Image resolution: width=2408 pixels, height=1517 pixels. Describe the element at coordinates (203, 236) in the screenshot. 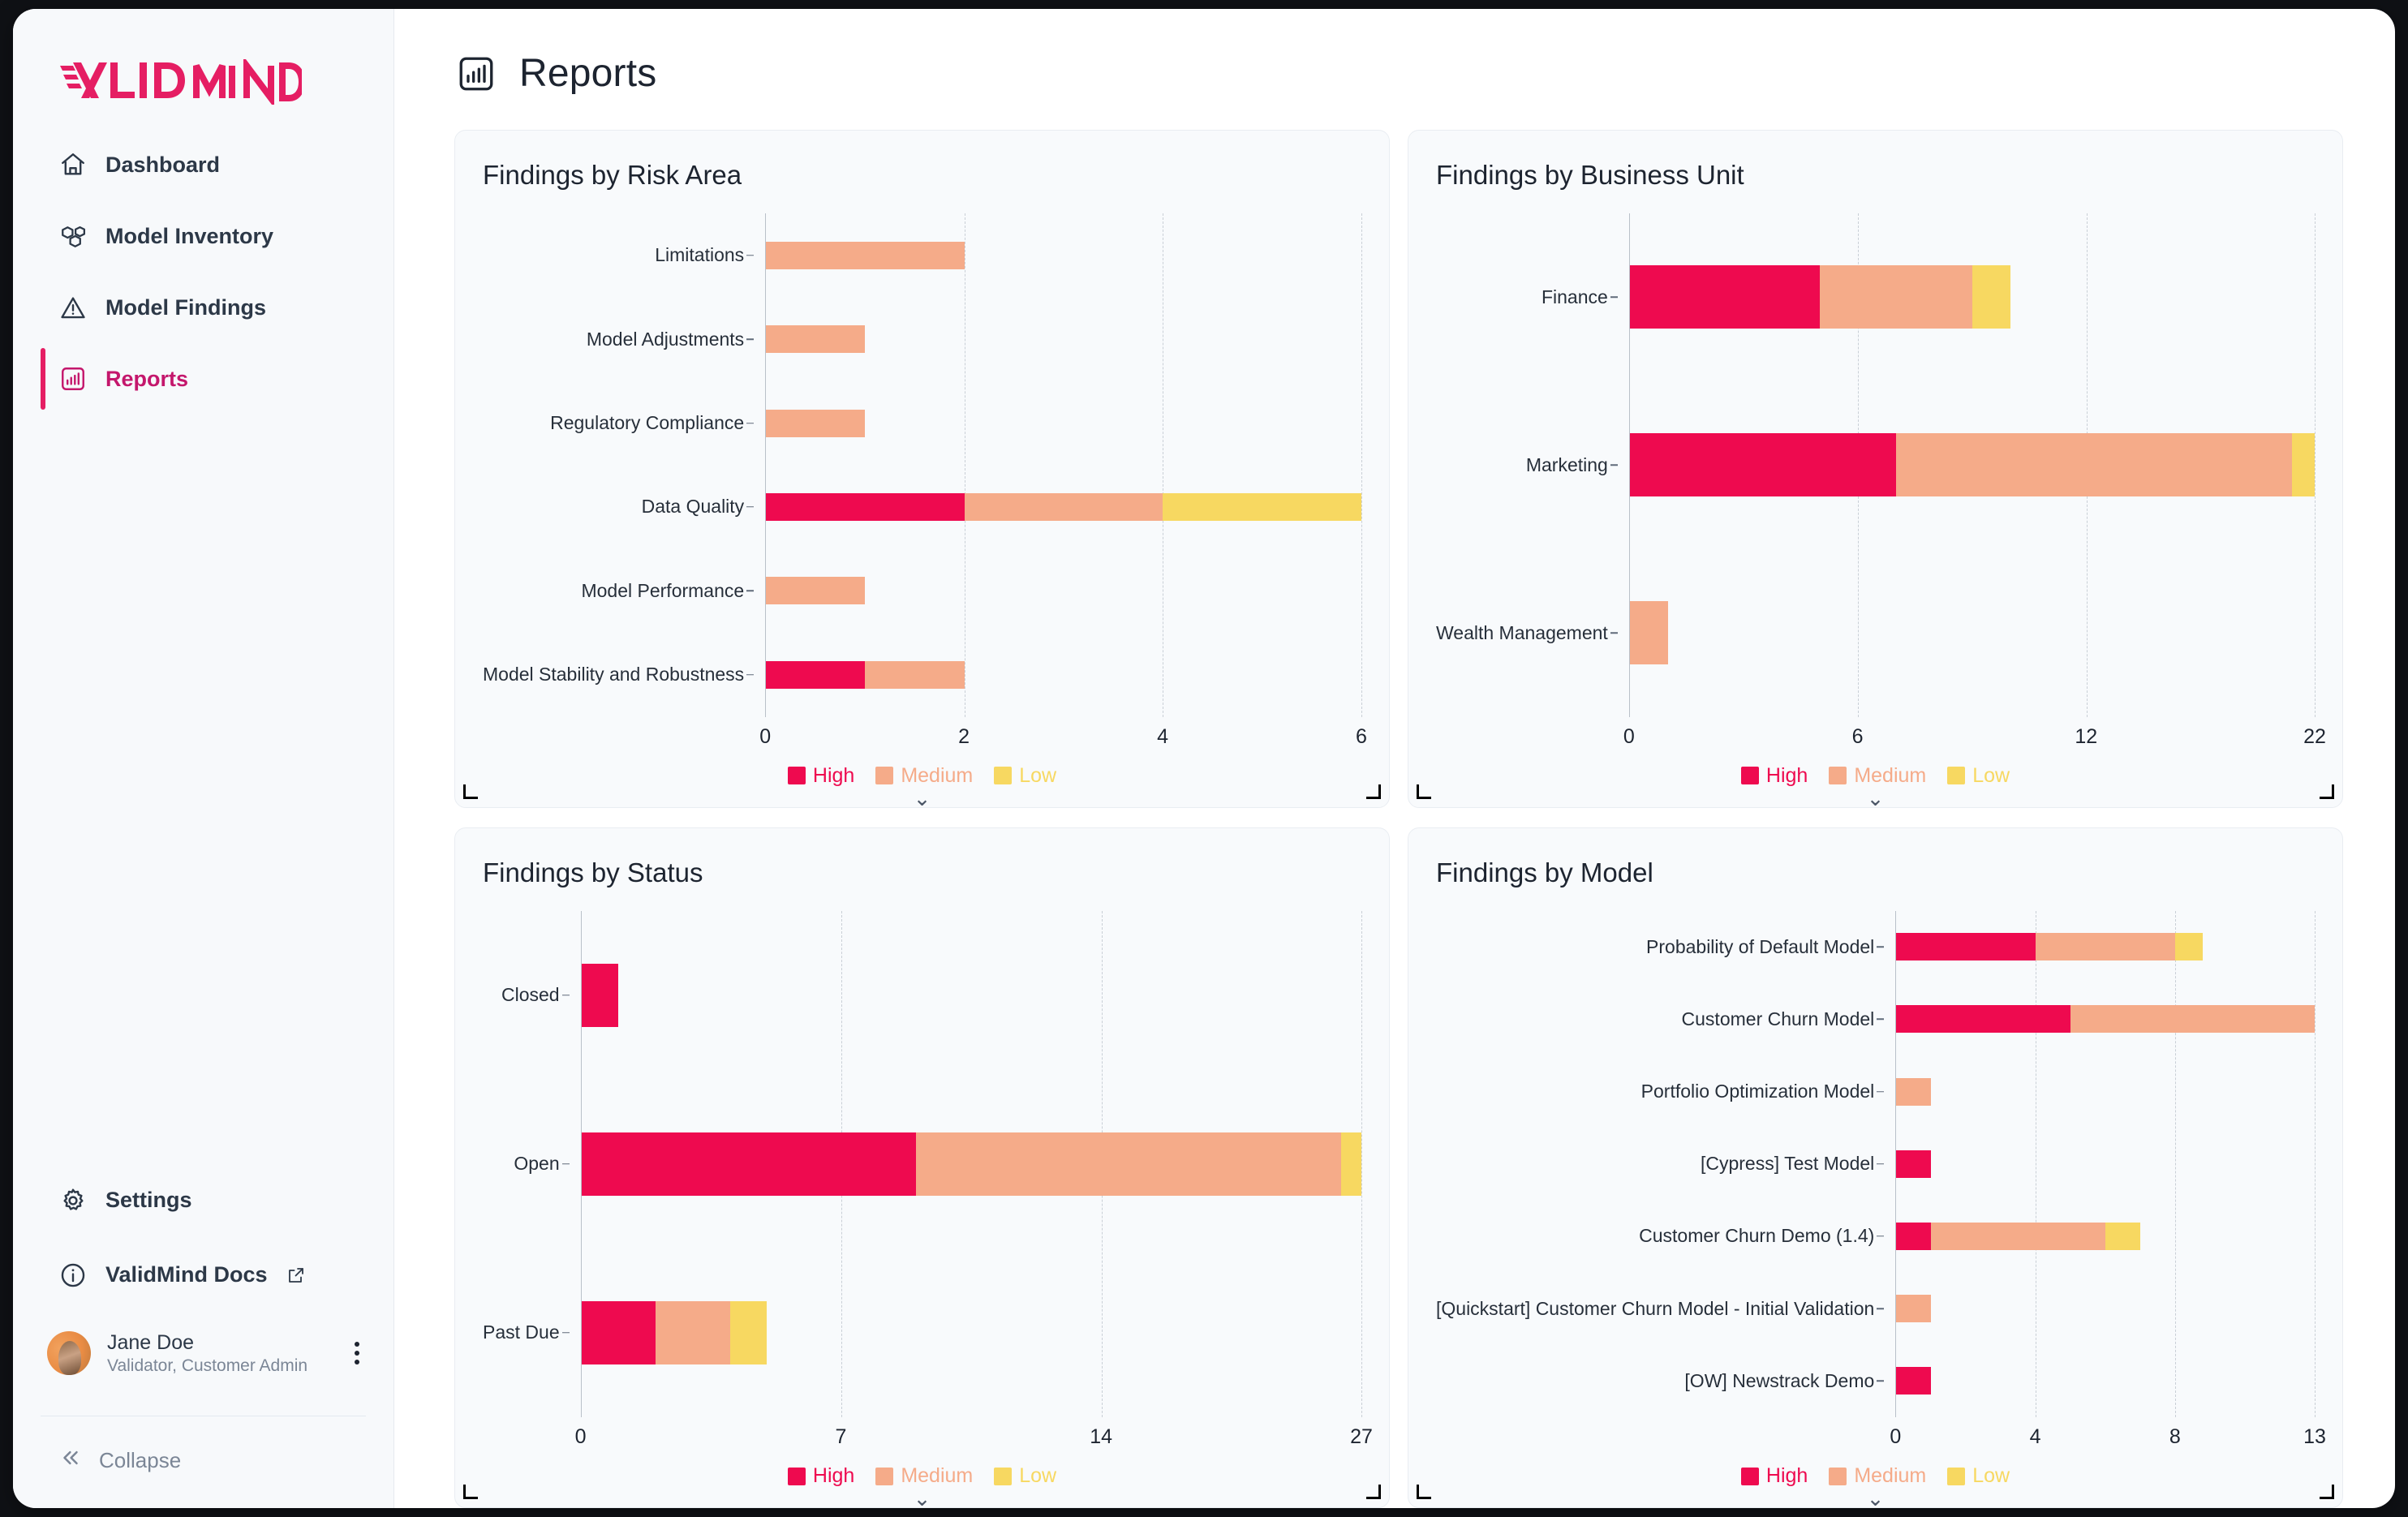

I see `sidebar-item-model-inventory: Model Inventory` at that location.